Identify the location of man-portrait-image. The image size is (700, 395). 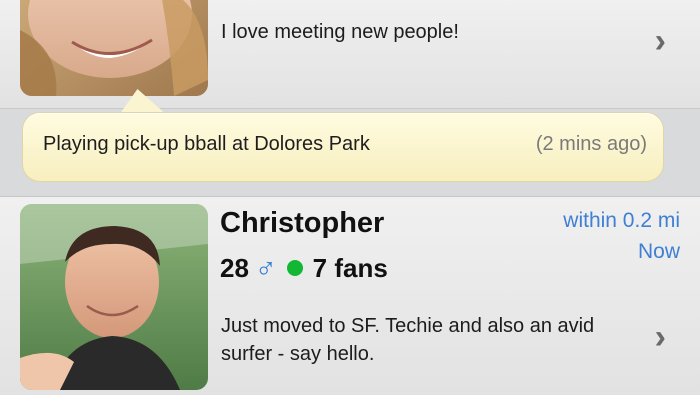
(114, 297).